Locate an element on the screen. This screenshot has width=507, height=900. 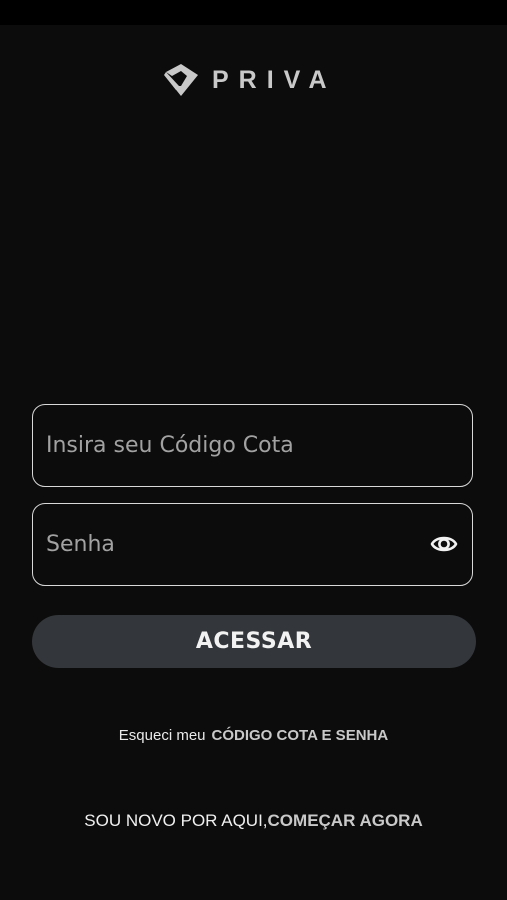
forgot-link: CÓDIGO COTA E SENHA is located at coordinates (300, 735).